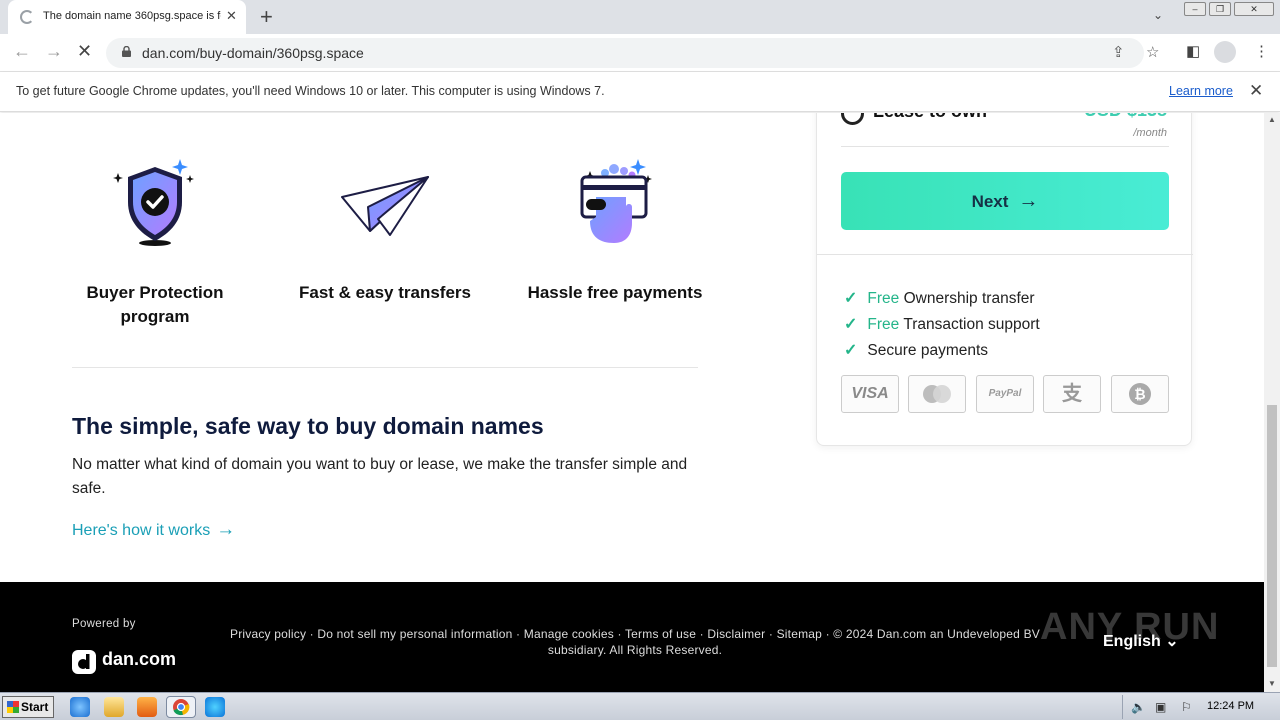 This screenshot has height=722, width=1280. I want to click on url-text: dan.com/buy-domain/360psg.space, so click(253, 53).